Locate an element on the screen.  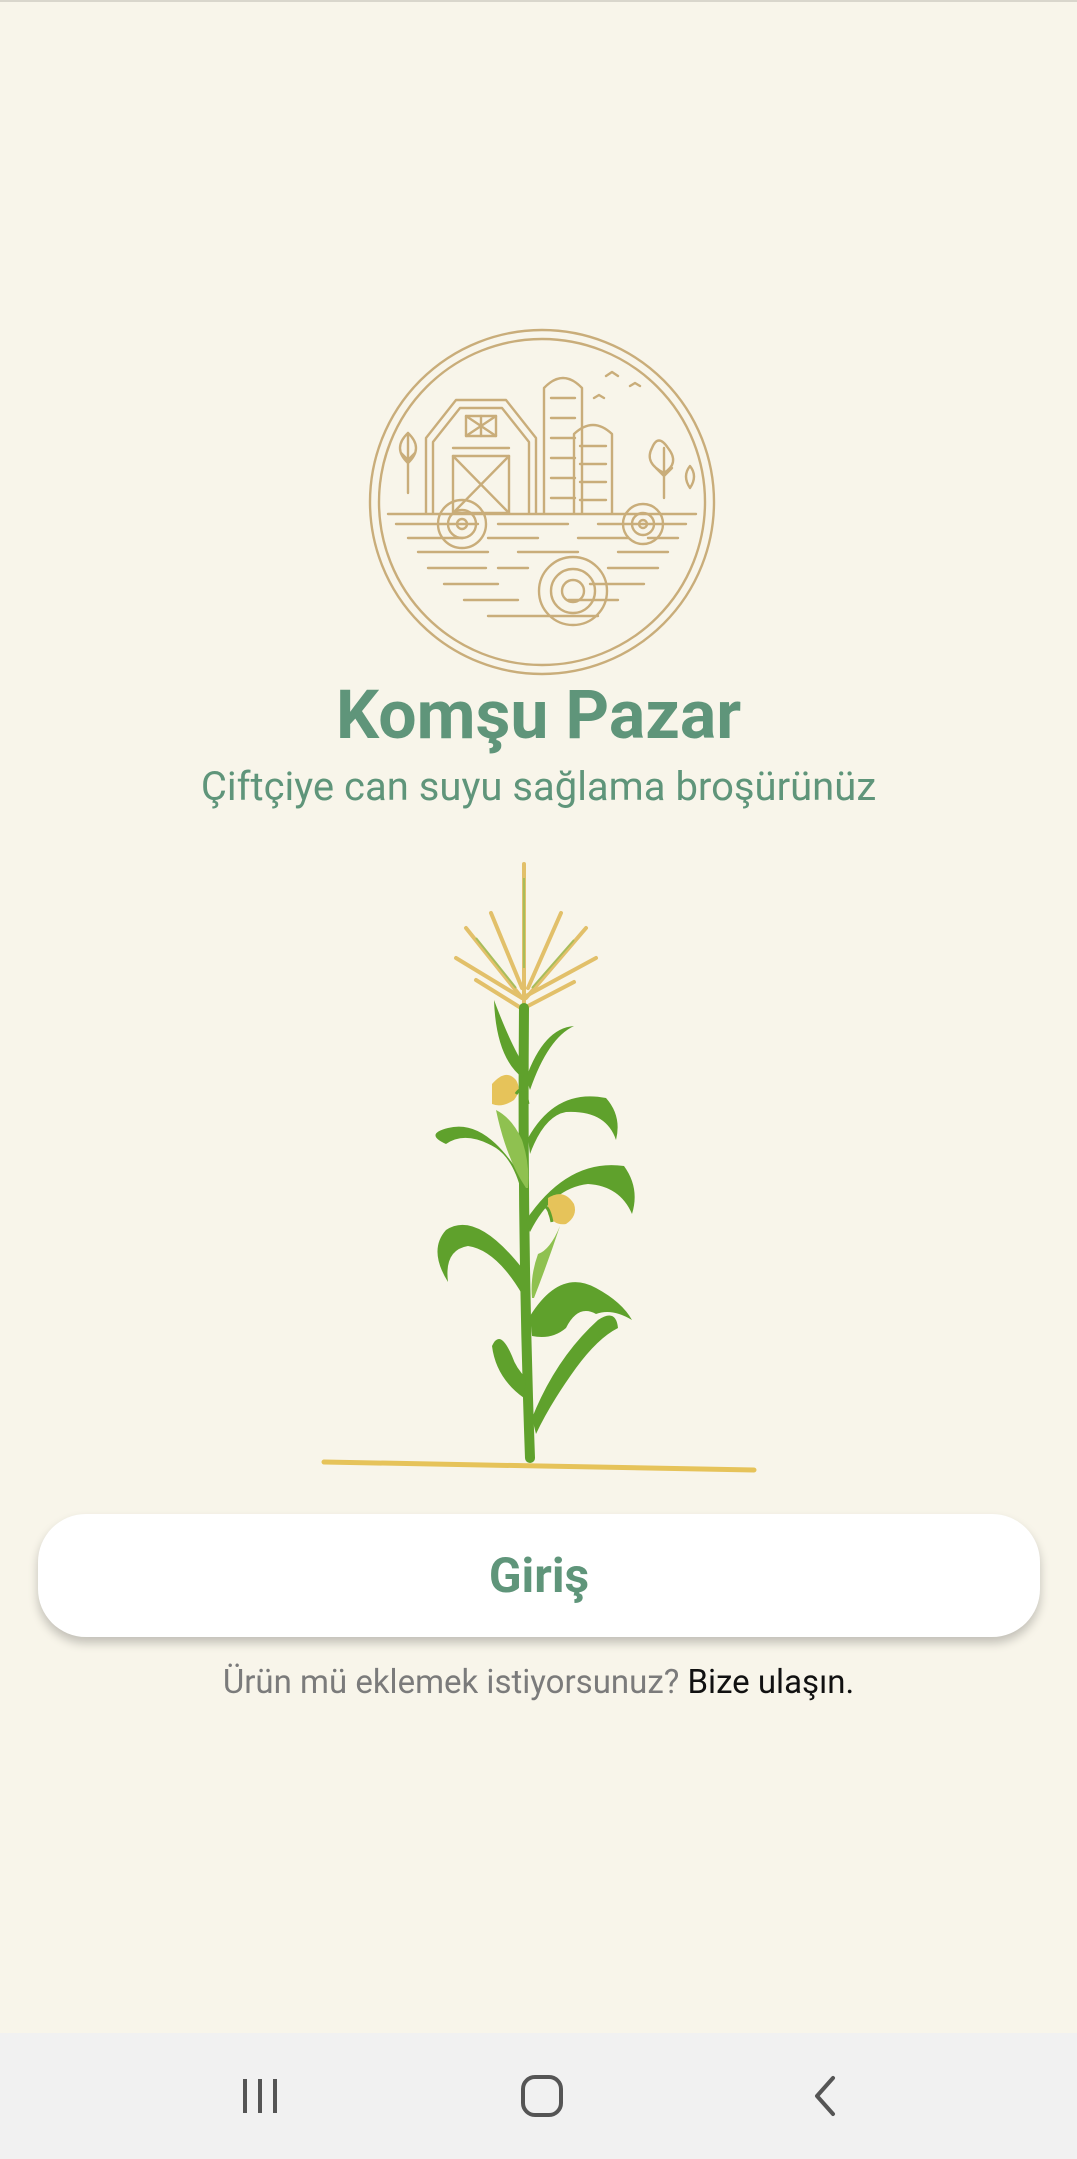
login-button-label: Giriş is located at coordinates (539, 1575).